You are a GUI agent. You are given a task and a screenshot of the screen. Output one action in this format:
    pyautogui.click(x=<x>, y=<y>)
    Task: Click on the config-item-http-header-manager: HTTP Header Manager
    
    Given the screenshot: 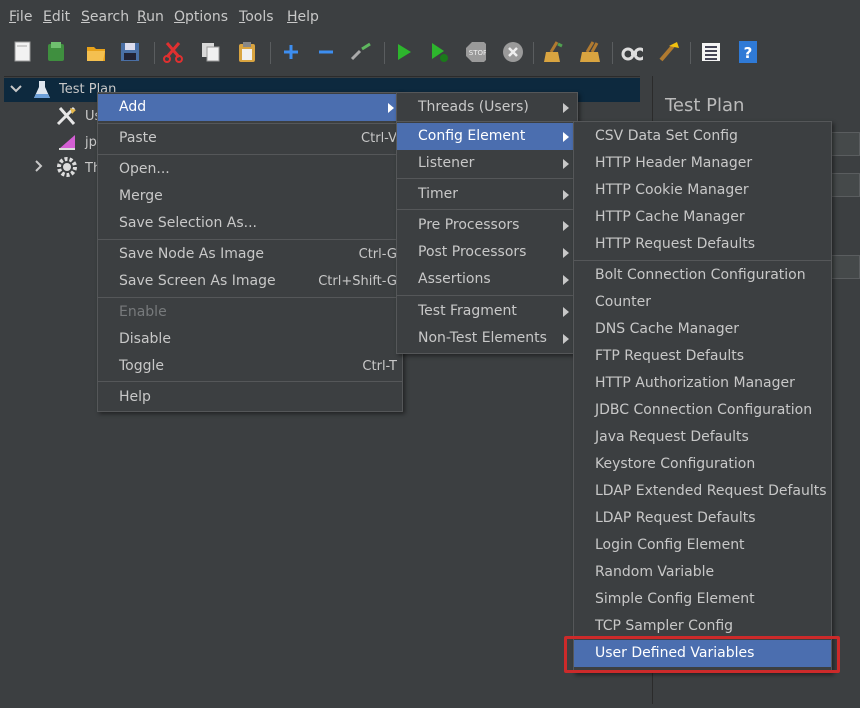 What is the action you would take?
    pyautogui.click(x=702, y=163)
    